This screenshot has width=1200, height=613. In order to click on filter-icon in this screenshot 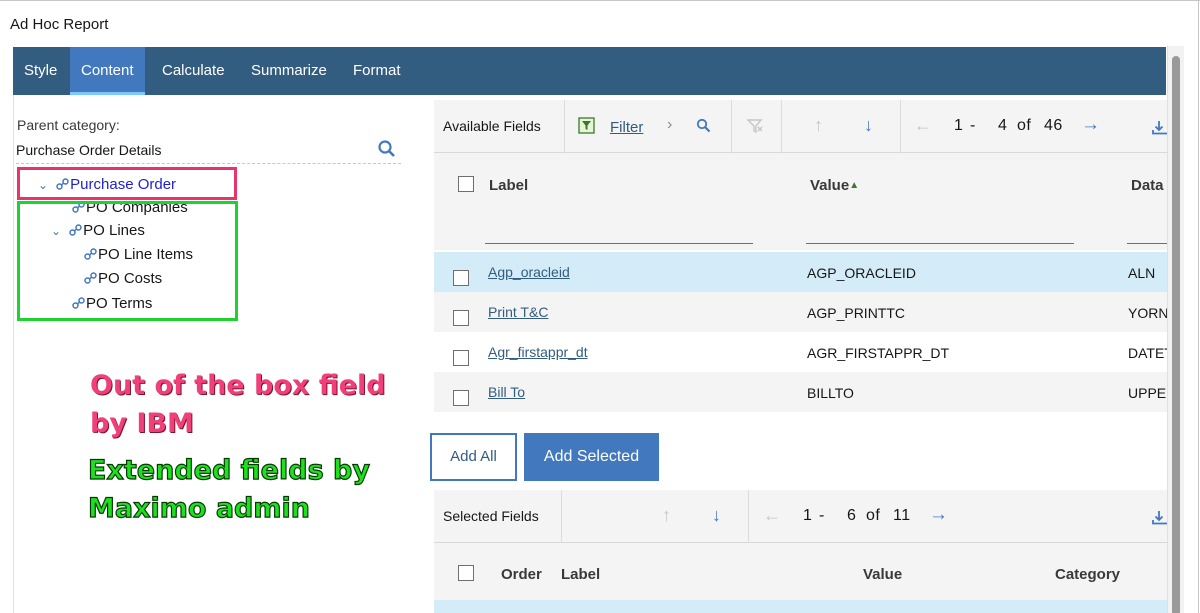, I will do `click(586, 125)`.